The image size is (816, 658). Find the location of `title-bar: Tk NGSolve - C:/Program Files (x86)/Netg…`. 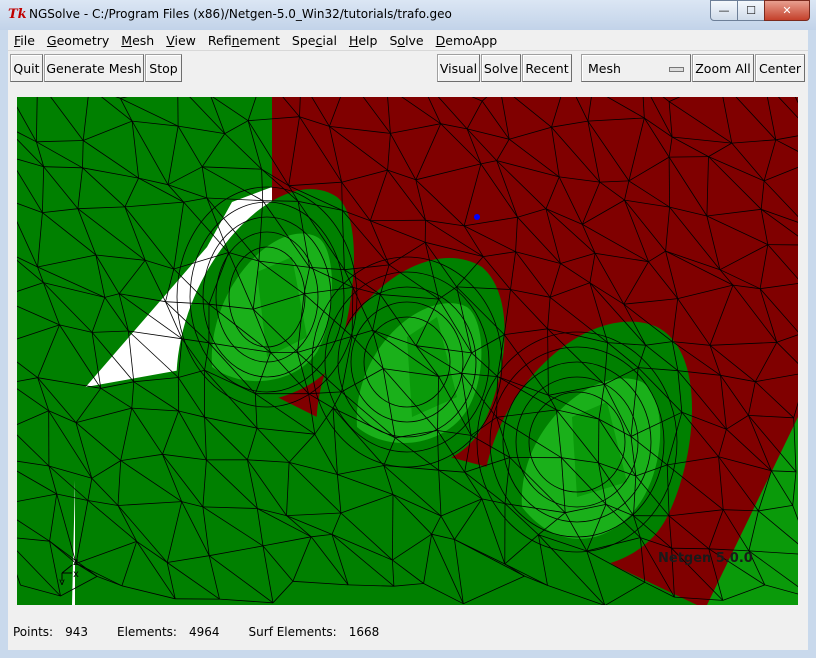

title-bar: Tk NGSolve - C:/Program Files (x86)/Netg… is located at coordinates (408, 15).